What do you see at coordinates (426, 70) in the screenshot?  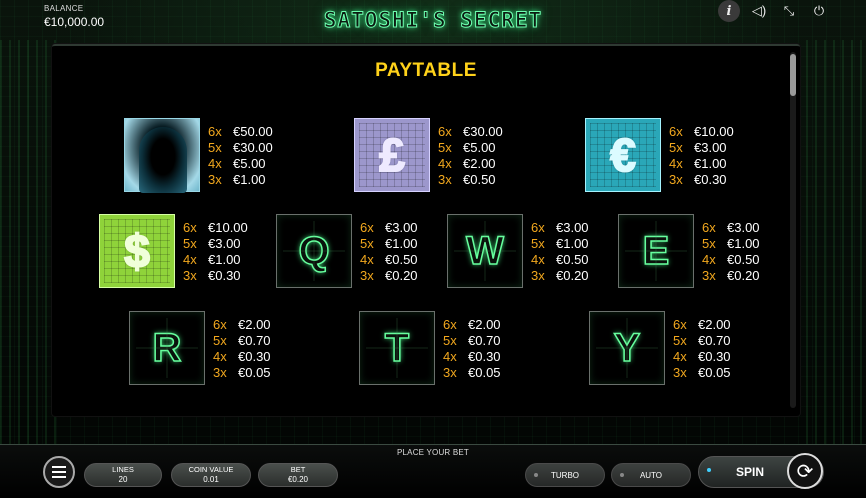 I see `paytable-title: PAYTABLE` at bounding box center [426, 70].